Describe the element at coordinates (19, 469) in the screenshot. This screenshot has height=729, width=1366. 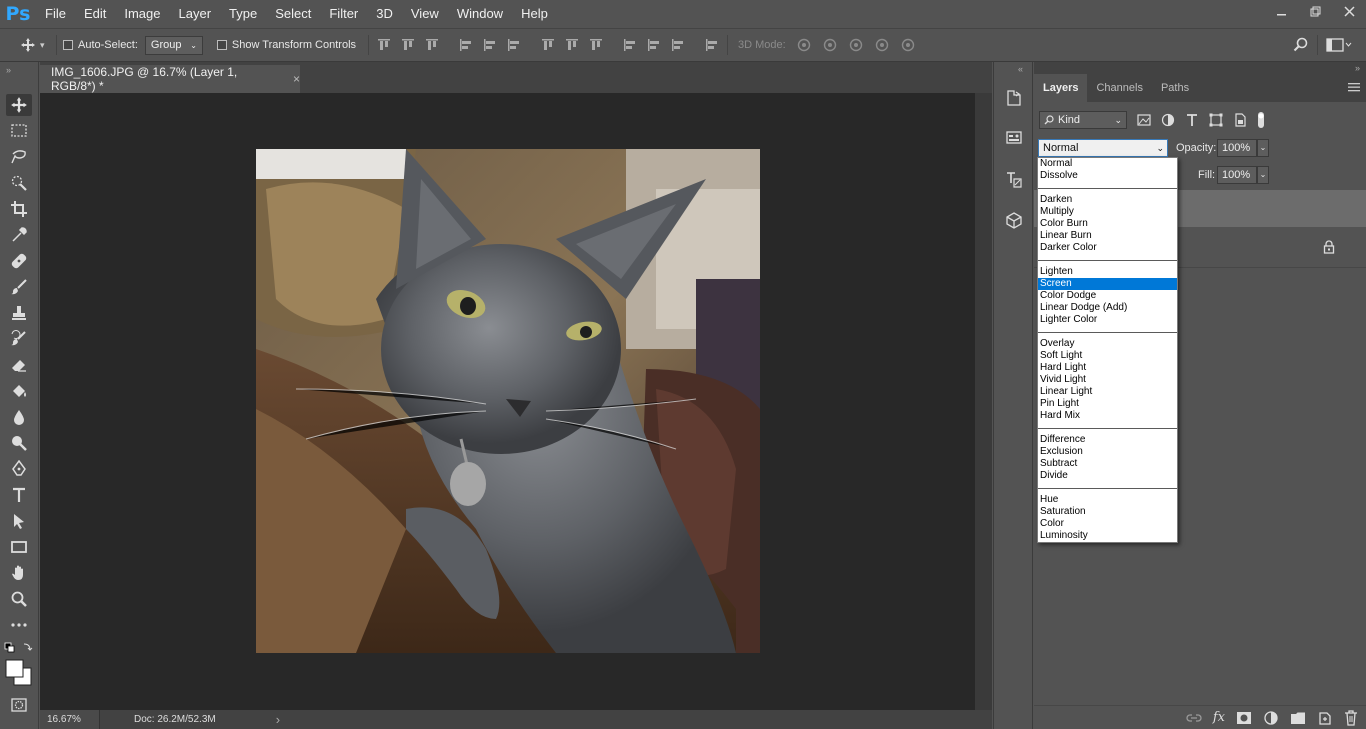
I see `pen-tool-icon` at that location.